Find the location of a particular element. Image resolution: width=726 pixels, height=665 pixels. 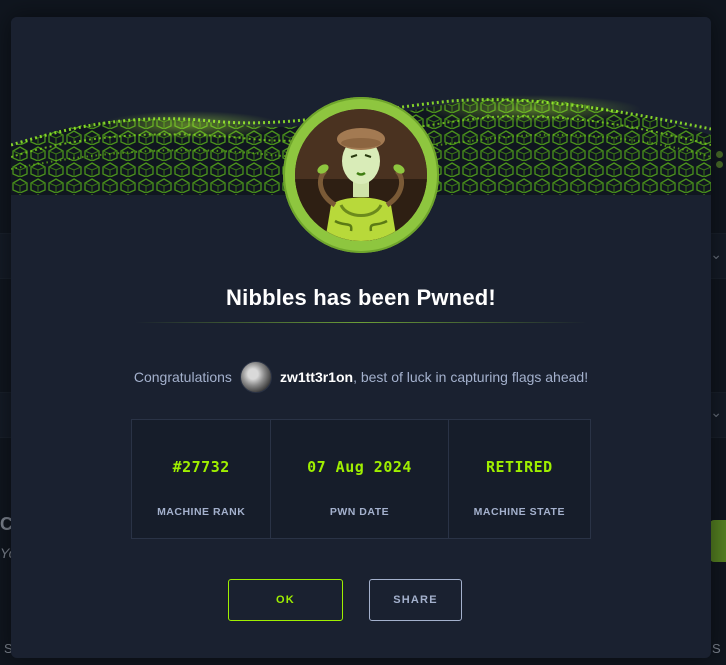

stat-machine-rank: #27732 MACHINE RANK is located at coordinates (202, 479).